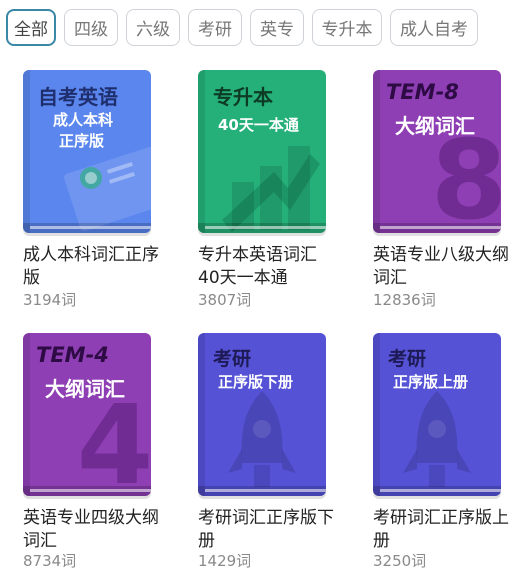 The image size is (527, 571). Describe the element at coordinates (262, 151) in the screenshot. I see `book-cover-upgrade-bachelor: 专升本 40天一本通` at that location.